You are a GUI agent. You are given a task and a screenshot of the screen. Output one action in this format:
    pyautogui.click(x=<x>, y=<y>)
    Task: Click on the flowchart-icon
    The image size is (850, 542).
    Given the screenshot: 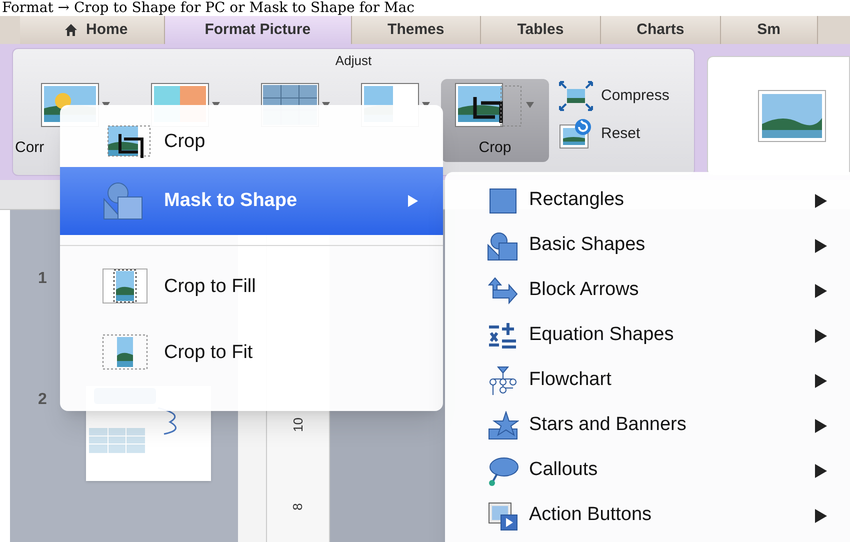 What is the action you would take?
    pyautogui.click(x=503, y=381)
    